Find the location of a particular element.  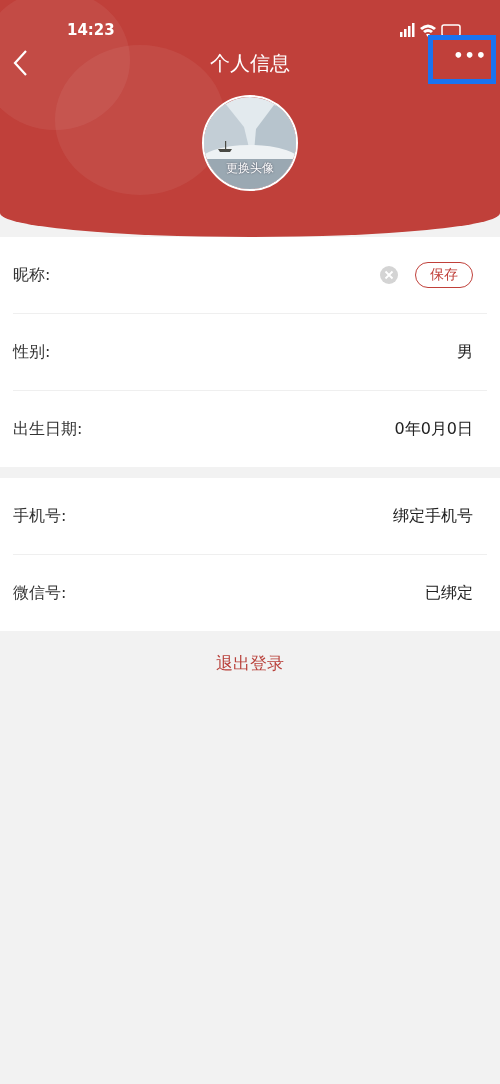

battery-icon is located at coordinates (451, 30).